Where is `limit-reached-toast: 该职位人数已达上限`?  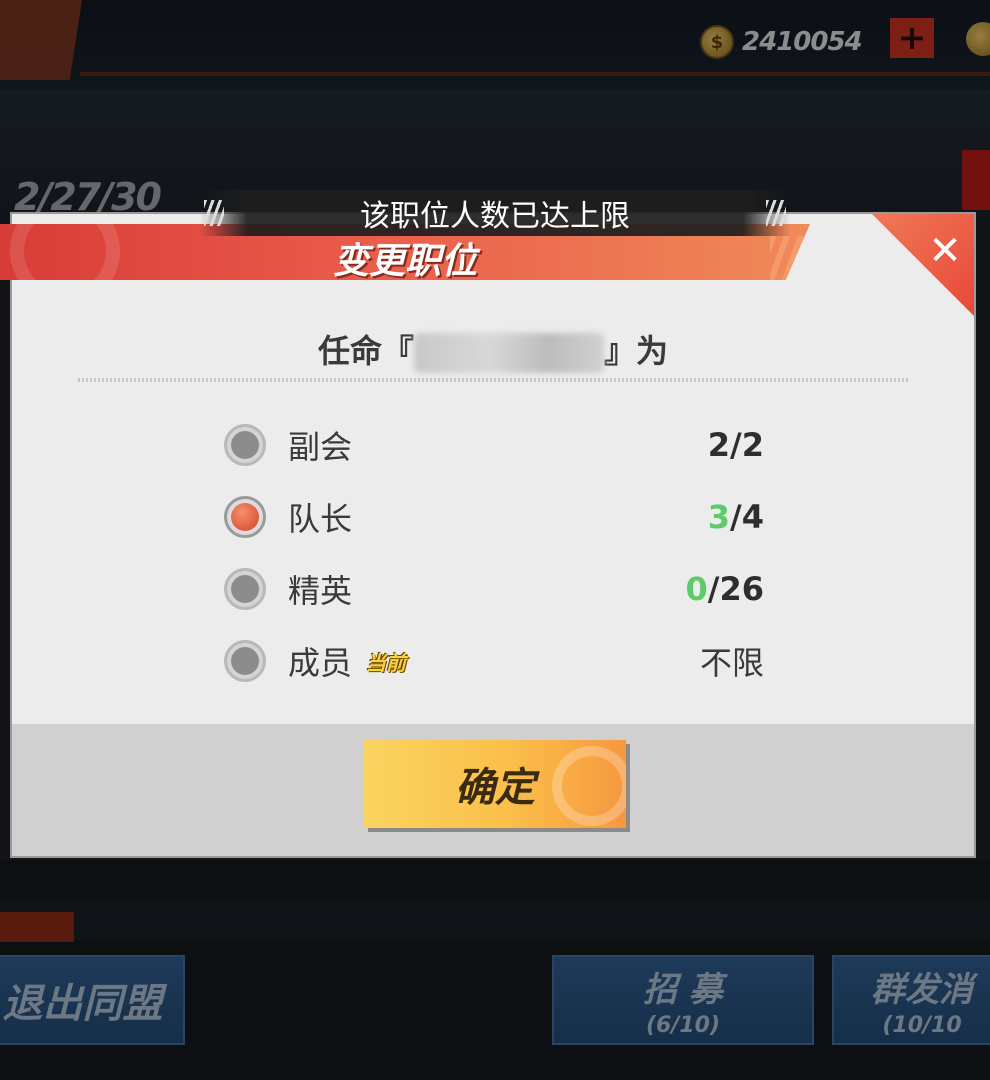 limit-reached-toast: 该职位人数已达上限 is located at coordinates (495, 213).